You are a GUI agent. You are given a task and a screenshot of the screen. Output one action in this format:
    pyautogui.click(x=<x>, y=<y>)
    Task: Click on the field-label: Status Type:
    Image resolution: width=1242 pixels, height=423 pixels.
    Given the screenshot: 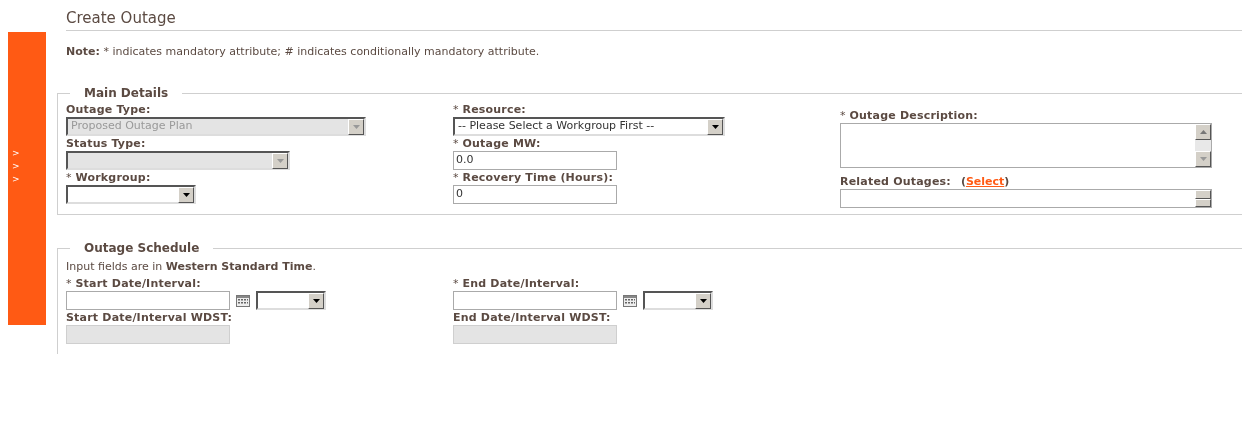 What is the action you would take?
    pyautogui.click(x=106, y=143)
    